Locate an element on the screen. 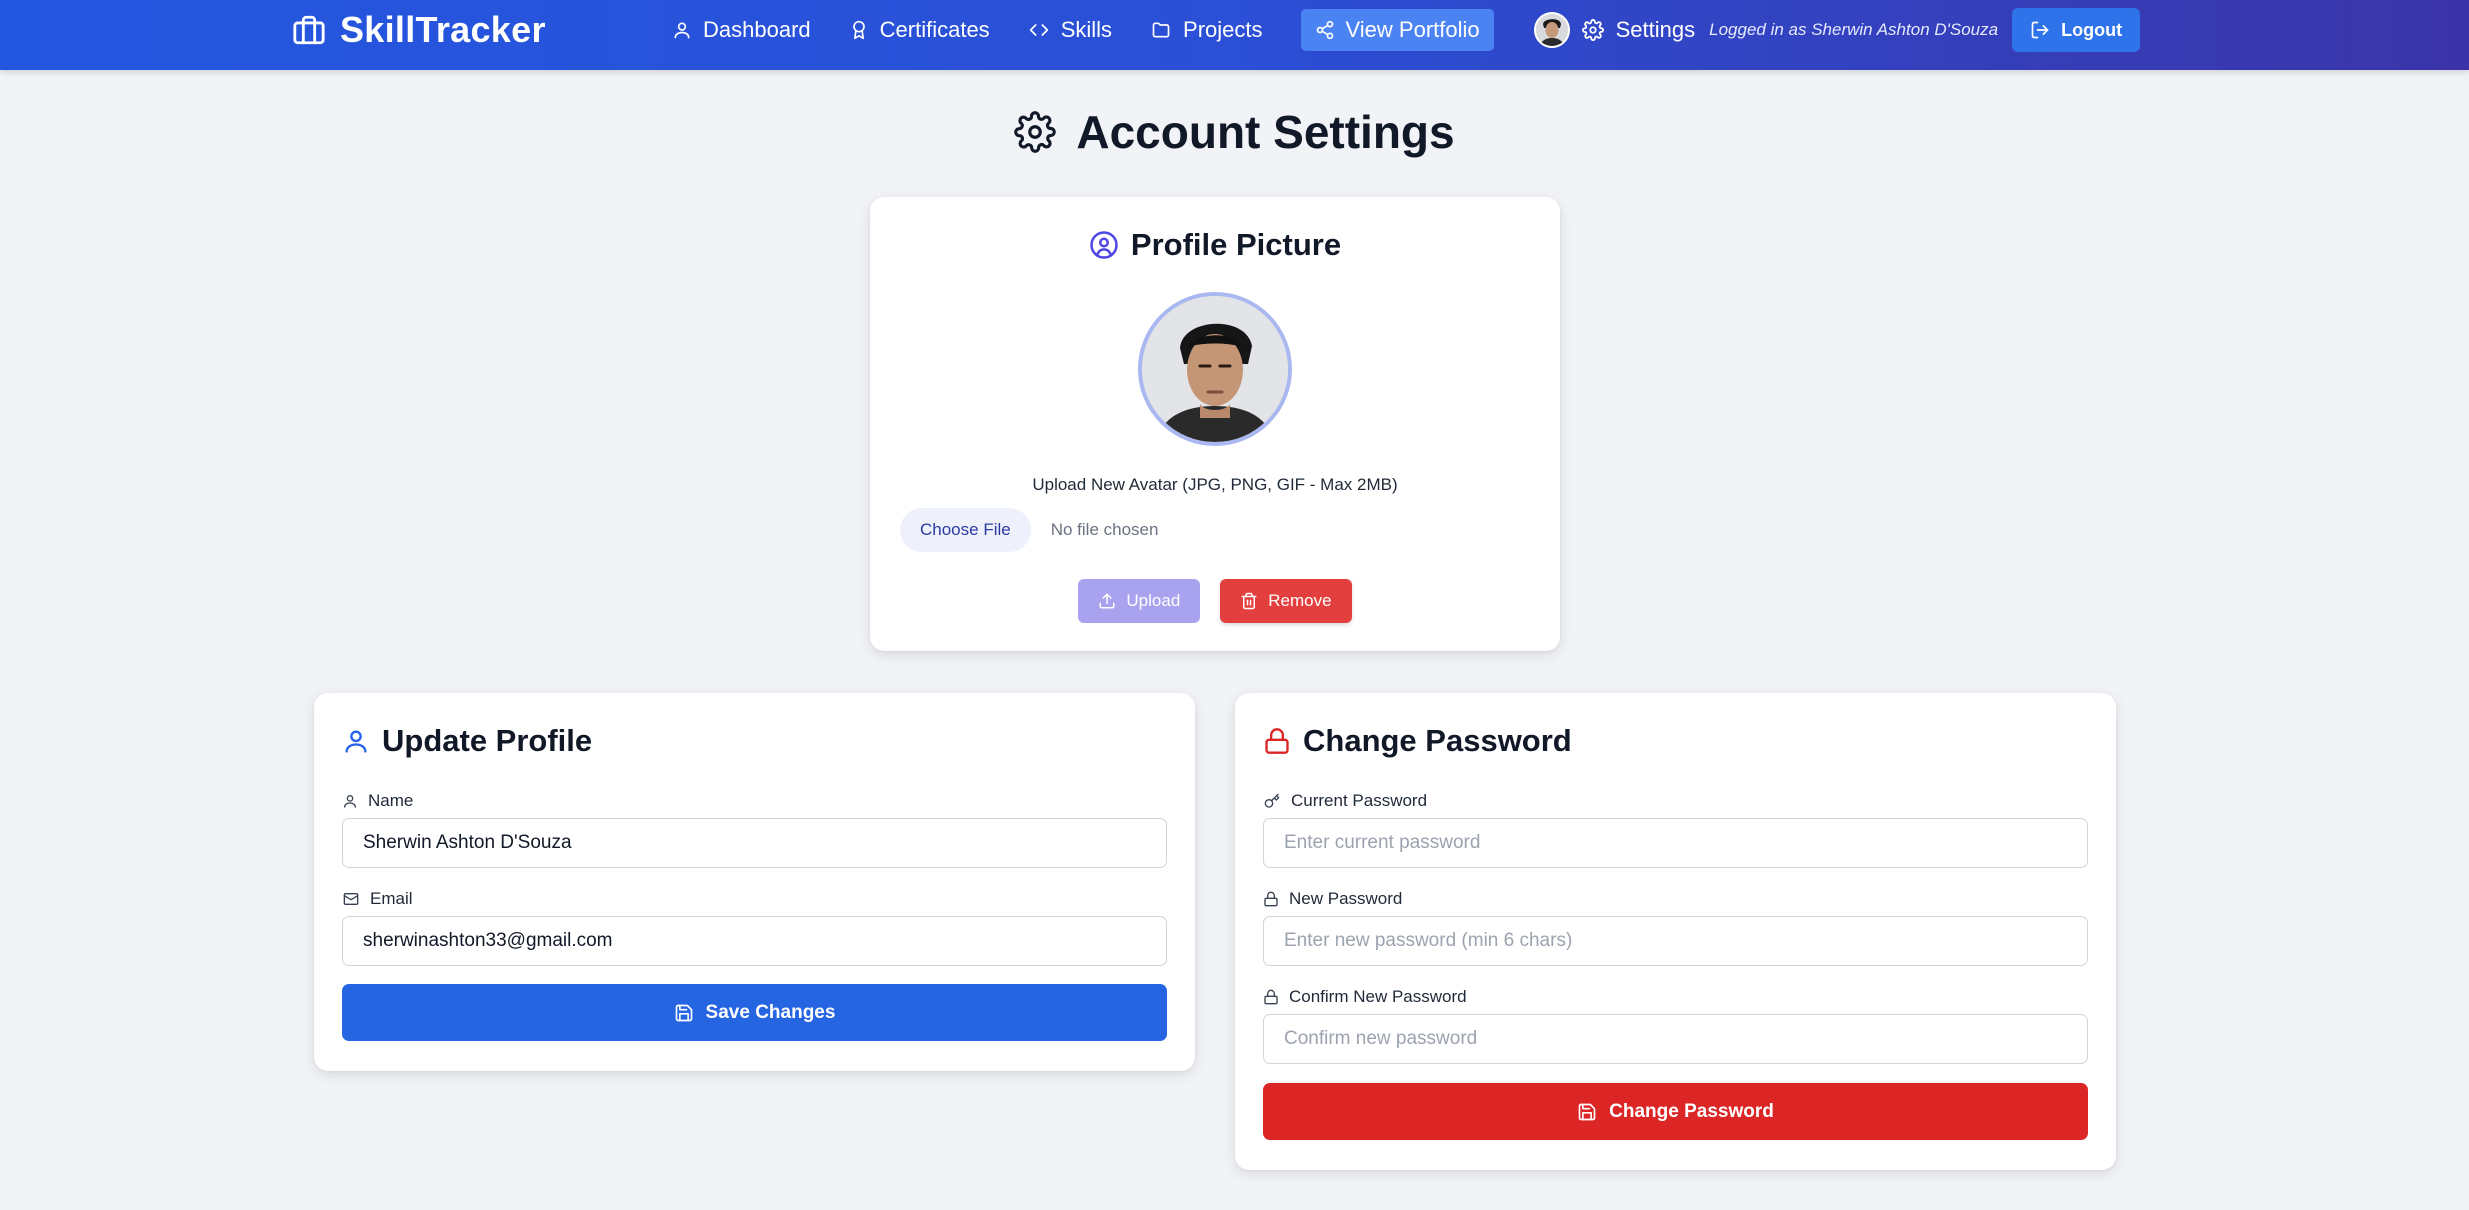 The image size is (2469, 1210). logout-icon is located at coordinates (2040, 30).